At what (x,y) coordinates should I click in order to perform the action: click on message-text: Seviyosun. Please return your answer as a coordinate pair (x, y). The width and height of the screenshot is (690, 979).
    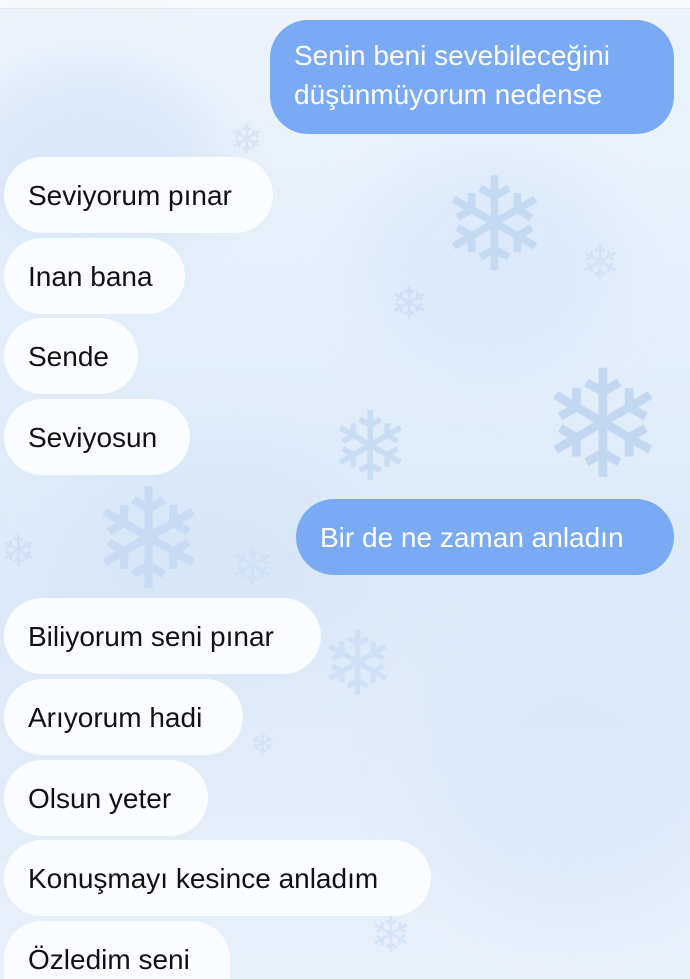
    Looking at the image, I should click on (93, 437).